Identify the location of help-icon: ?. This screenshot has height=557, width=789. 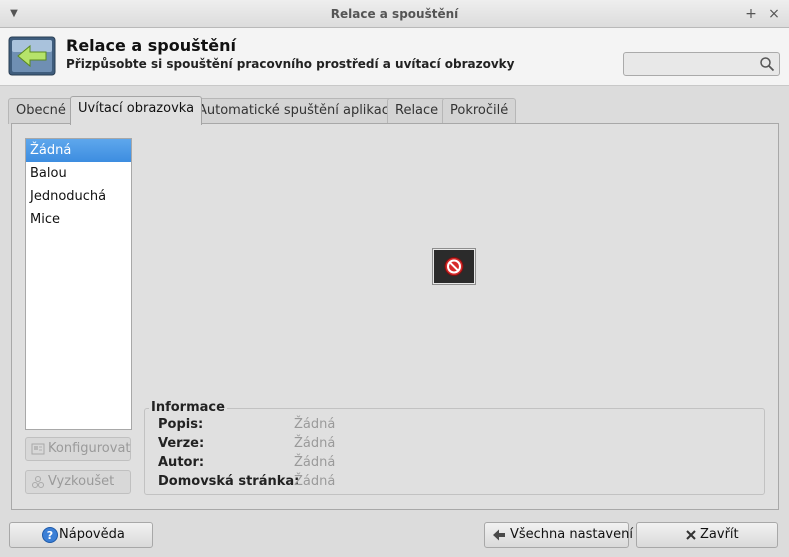
(50, 535).